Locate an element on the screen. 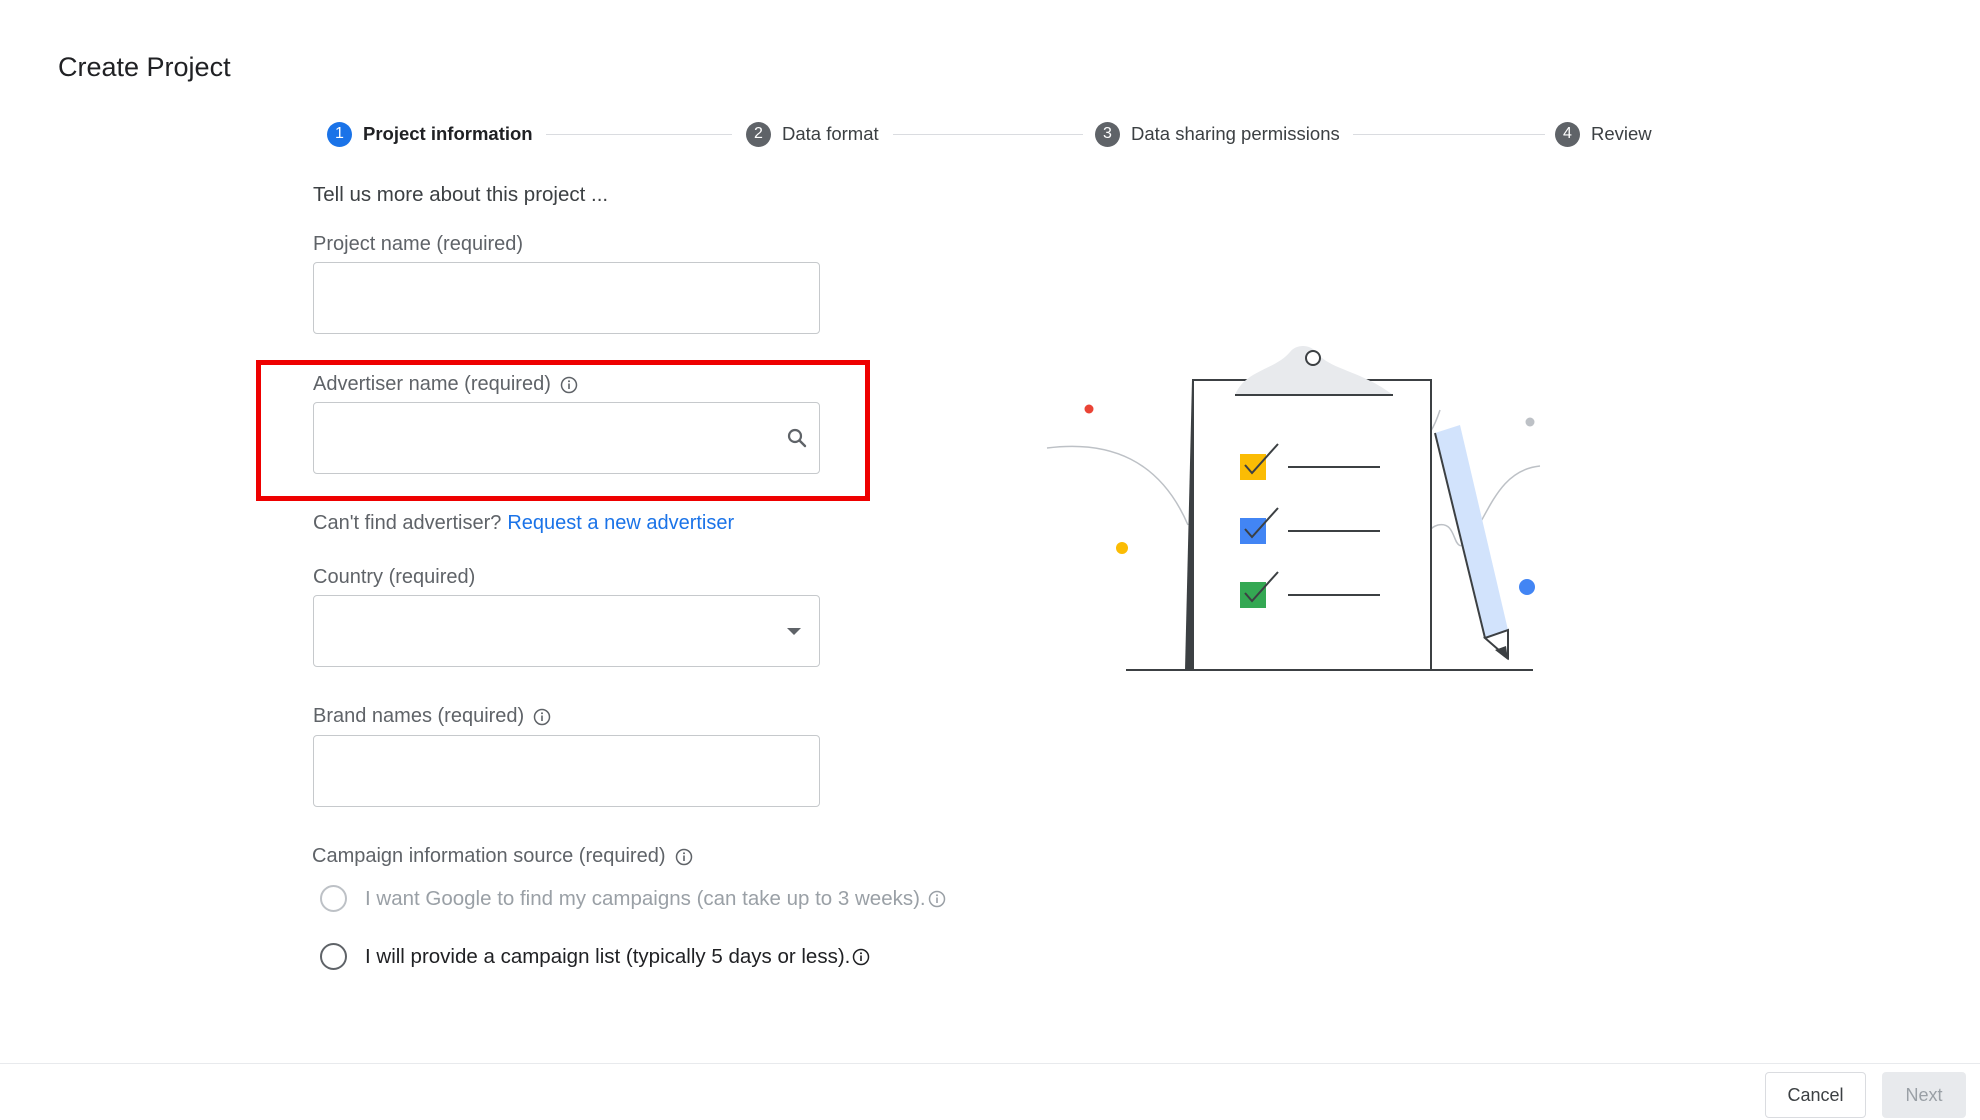 The image size is (1980, 1120). advertiser-name-field is located at coordinates (566, 438).